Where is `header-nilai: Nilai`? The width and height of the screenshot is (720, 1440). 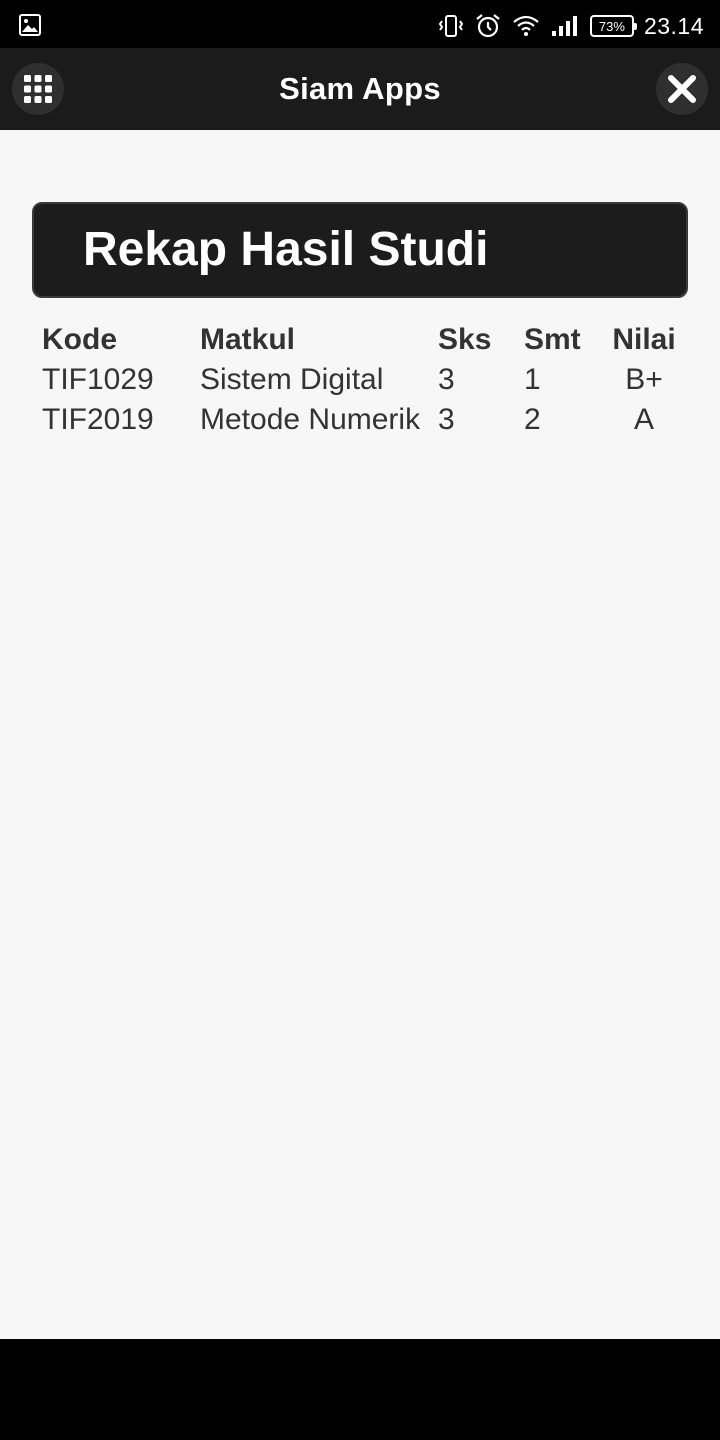 header-nilai: Nilai is located at coordinates (644, 339).